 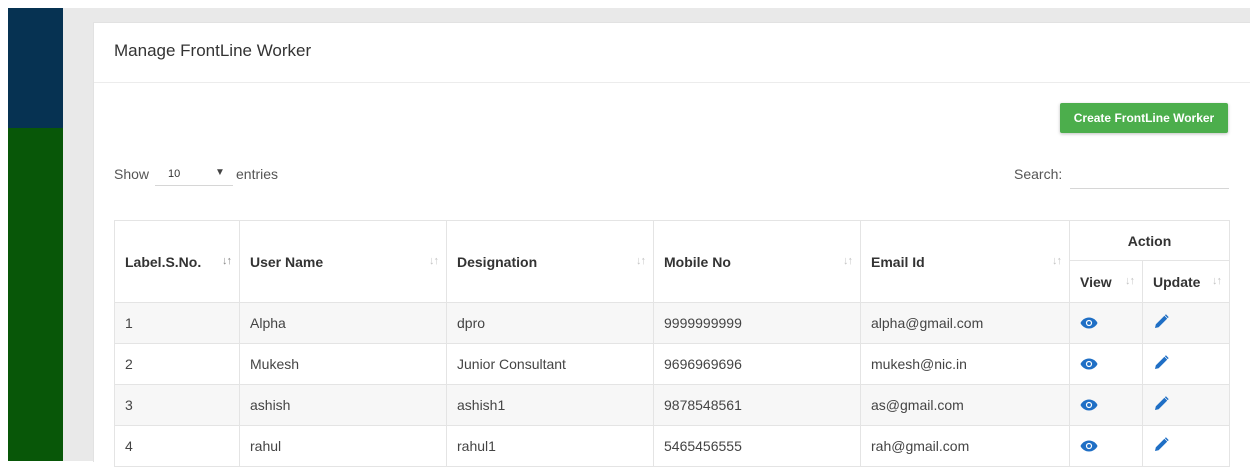 What do you see at coordinates (1038, 174) in the screenshot?
I see `search-label: Search:` at bounding box center [1038, 174].